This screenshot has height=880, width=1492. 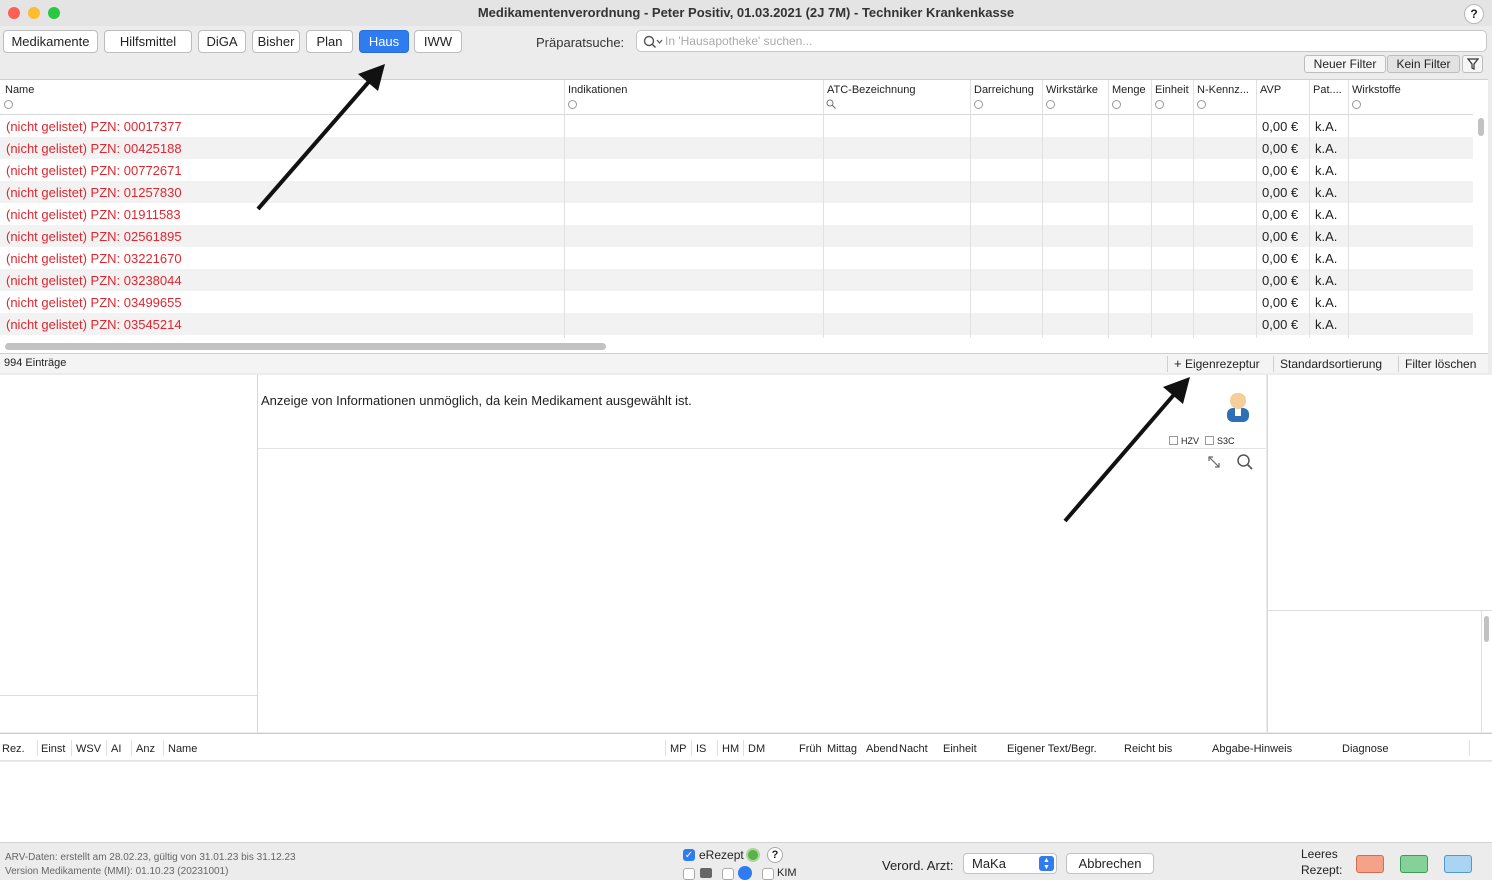 I want to click on row-name: (nicht gelistet) PZN: 00017377, so click(x=94, y=126).